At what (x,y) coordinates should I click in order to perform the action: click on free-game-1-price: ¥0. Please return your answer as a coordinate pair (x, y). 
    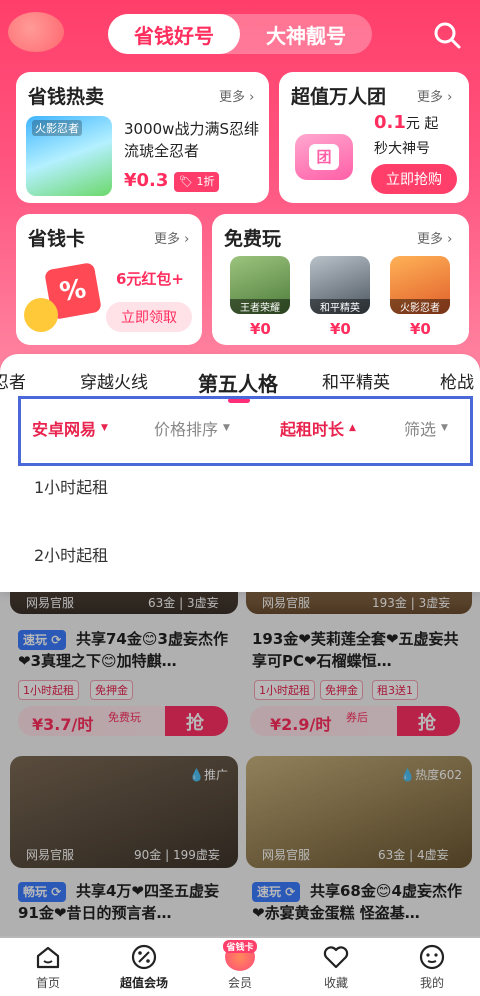
    Looking at the image, I should click on (260, 329).